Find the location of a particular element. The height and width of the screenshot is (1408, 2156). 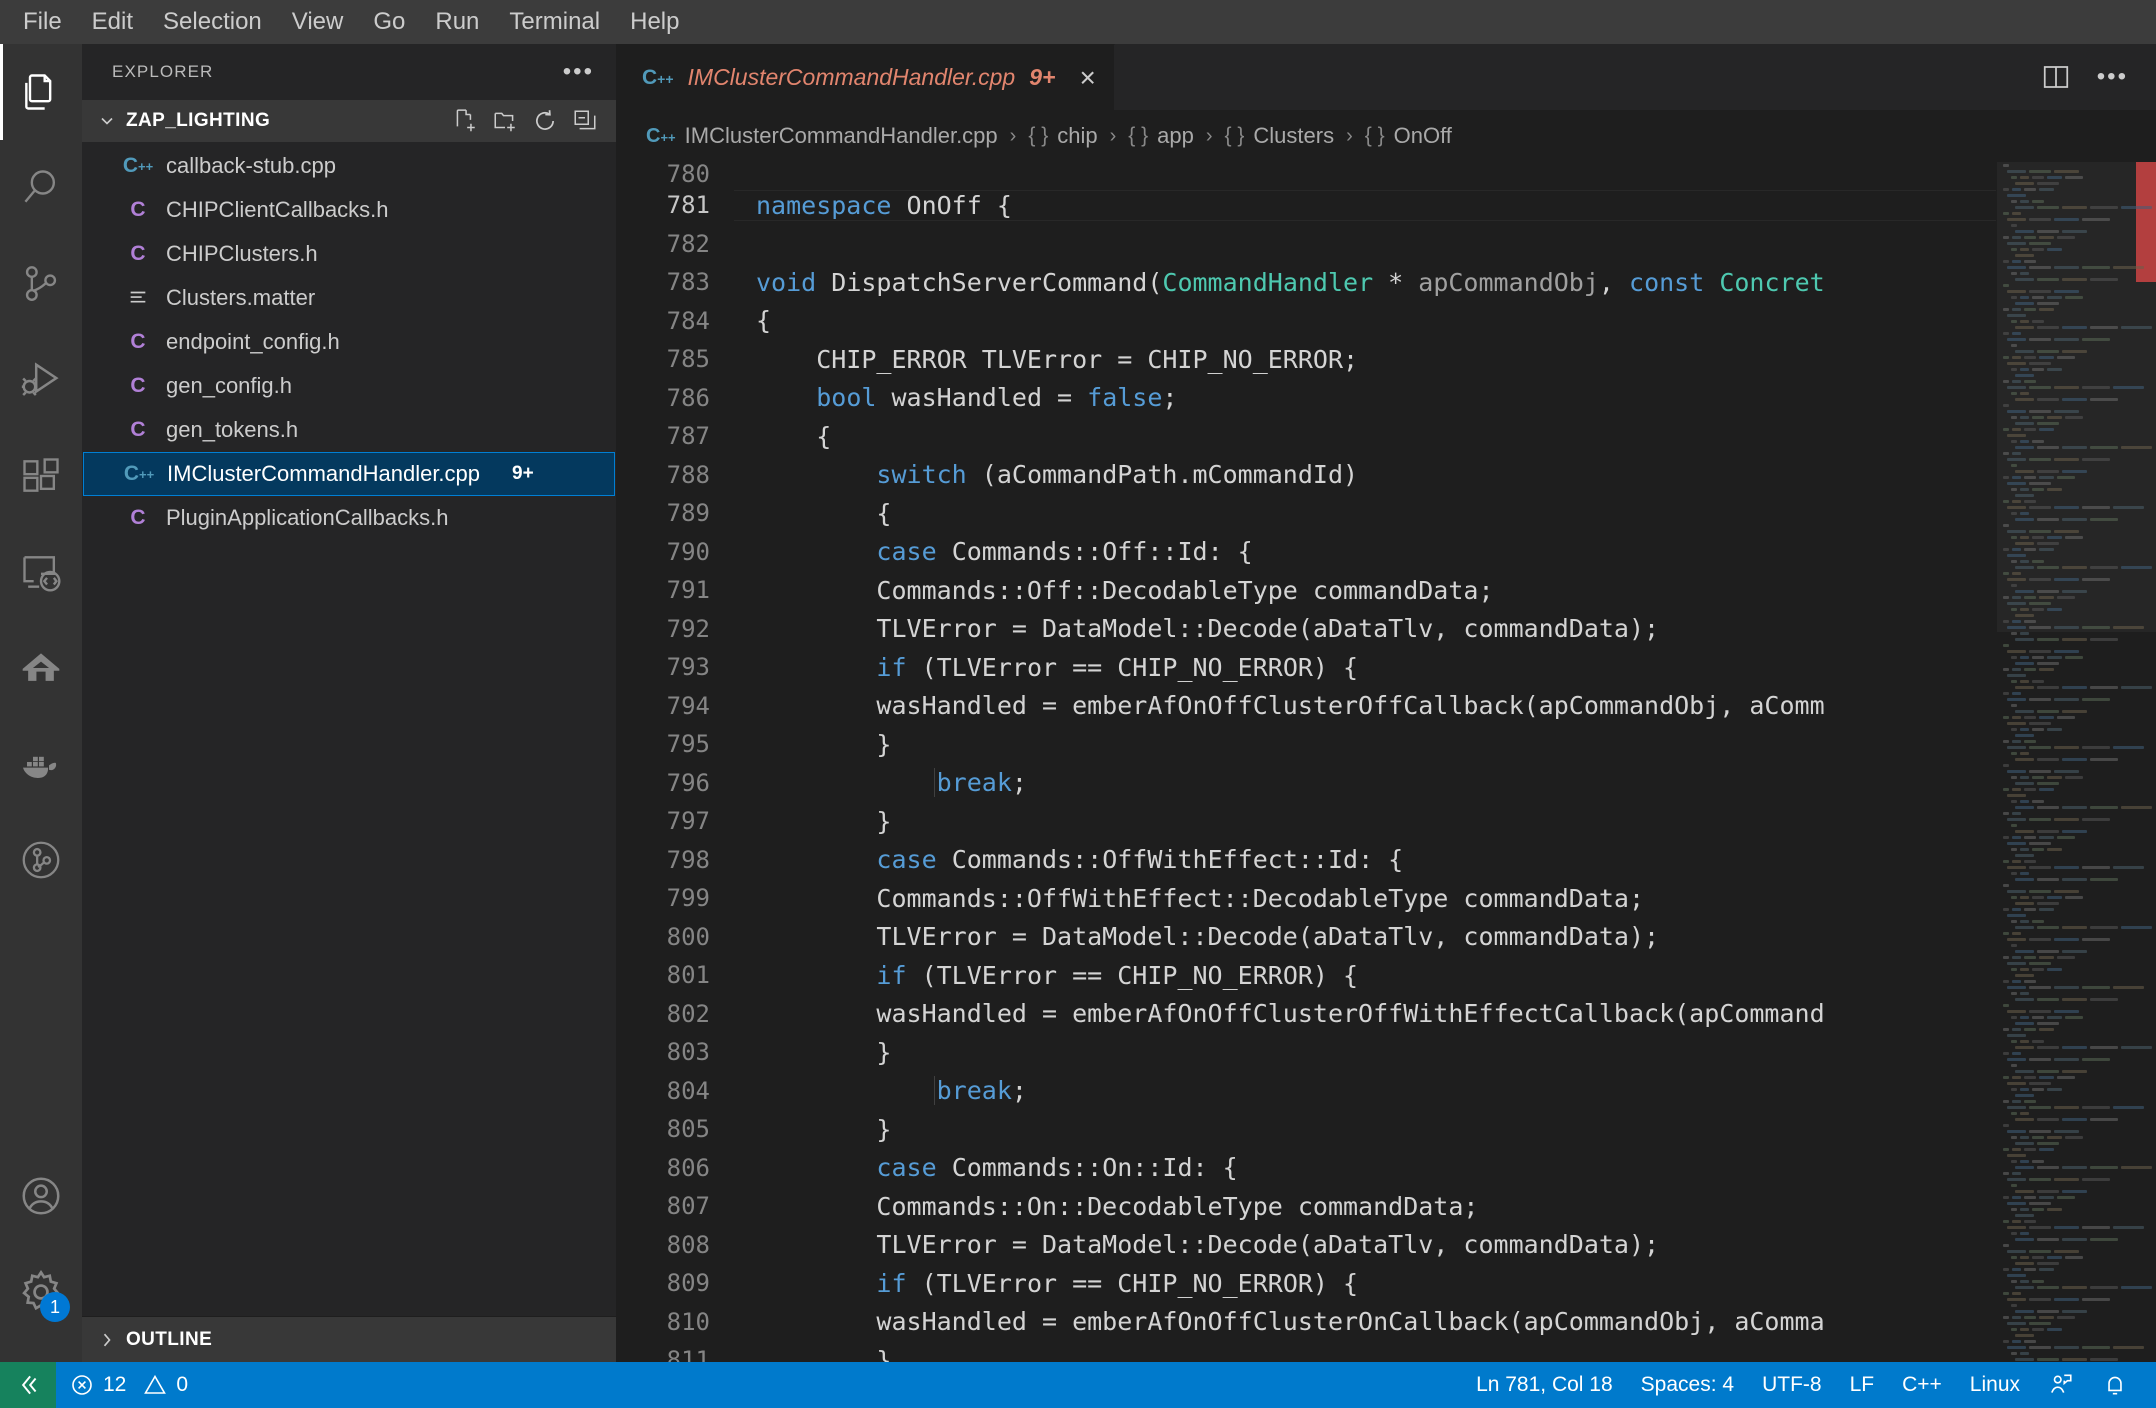

menu-item-file: File is located at coordinates (42, 22).